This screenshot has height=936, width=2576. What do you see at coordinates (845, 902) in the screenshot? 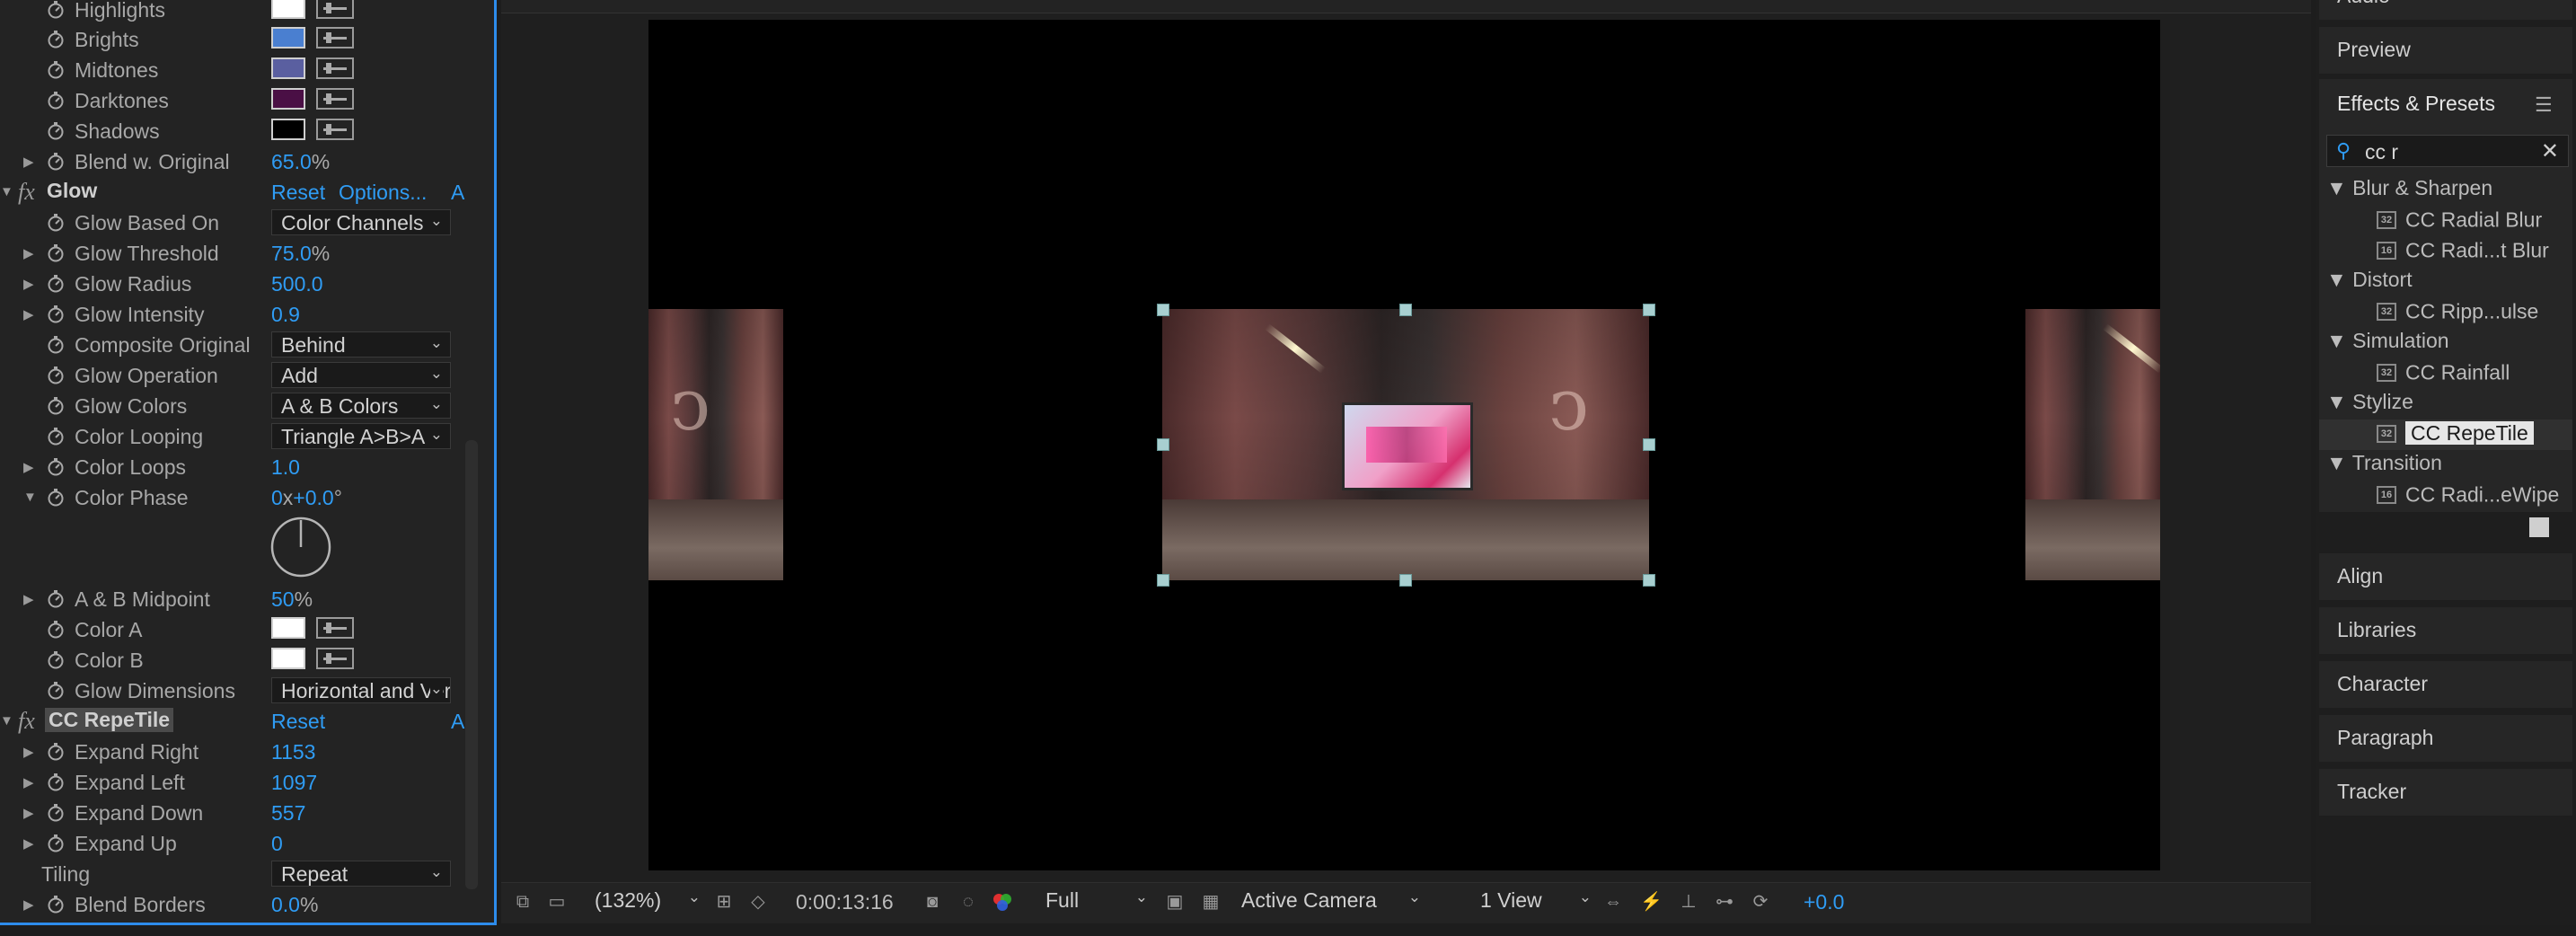
I see `current-time: 0:00:13:16` at bounding box center [845, 902].